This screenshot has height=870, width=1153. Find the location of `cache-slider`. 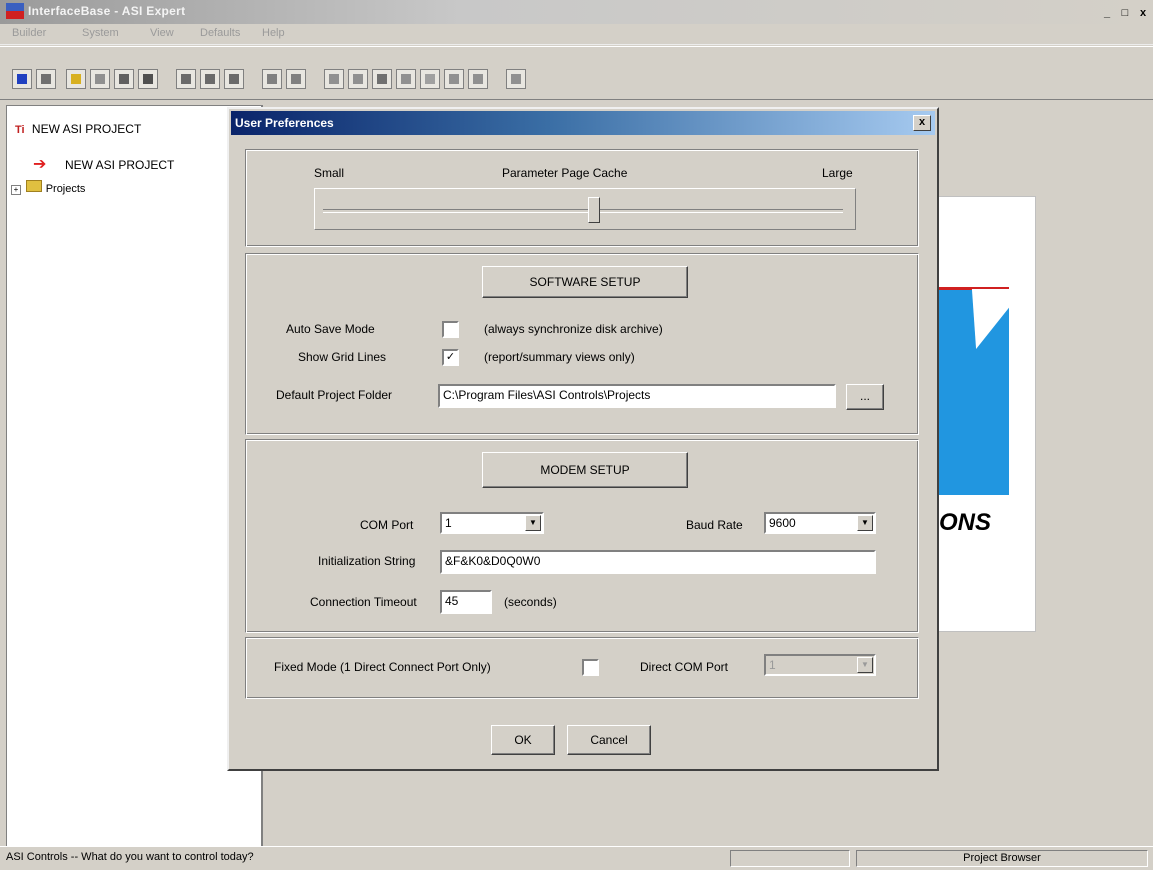

cache-slider is located at coordinates (585, 209).